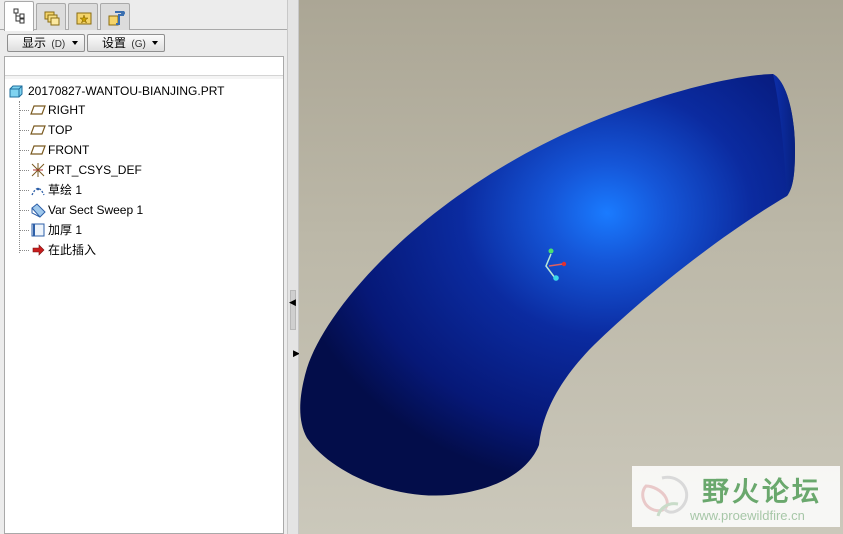 The width and height of the screenshot is (843, 534). I want to click on tree-item-label: Var Sect Sweep 1, so click(96, 210).